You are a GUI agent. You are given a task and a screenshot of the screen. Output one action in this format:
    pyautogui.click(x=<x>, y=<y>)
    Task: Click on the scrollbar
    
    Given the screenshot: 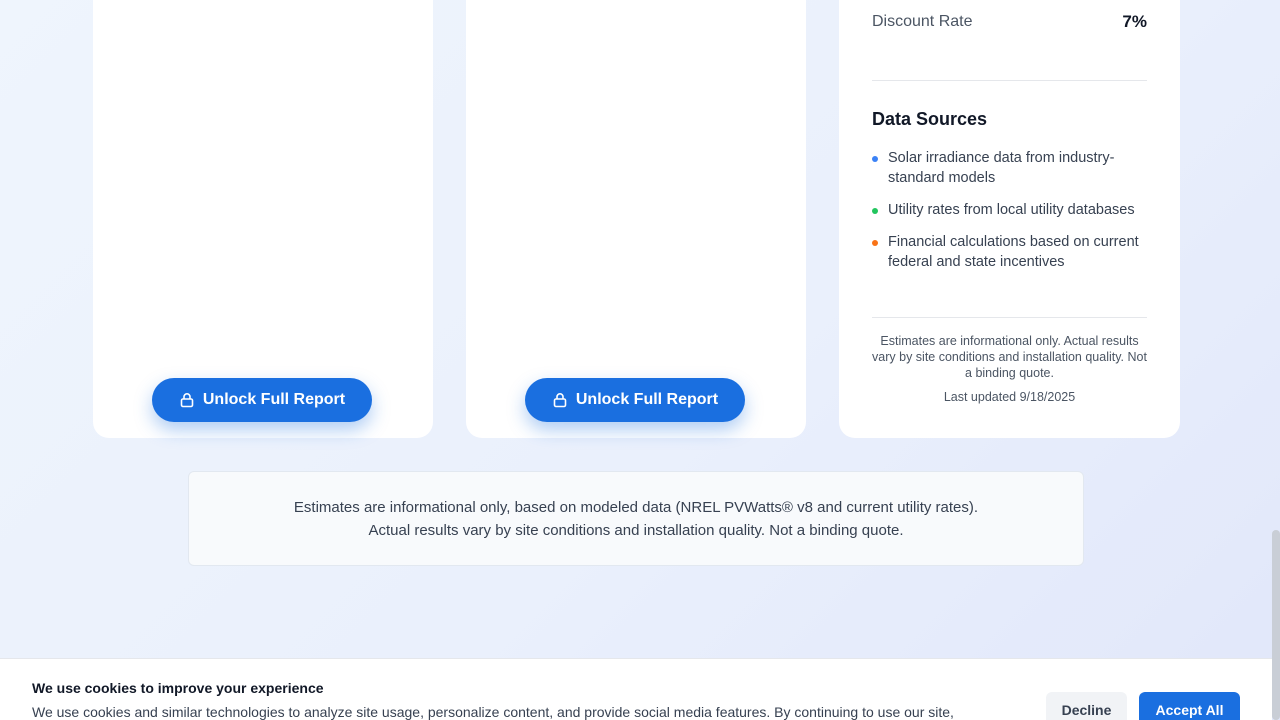 What is the action you would take?
    pyautogui.click(x=1276, y=360)
    